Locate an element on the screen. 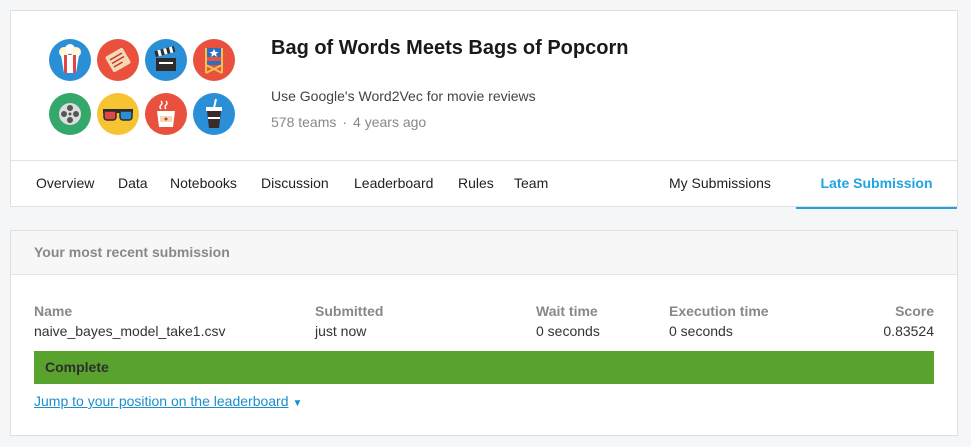 This screenshot has height=447, width=971. competition-meta: 578 teams · 4 years ago is located at coordinates (348, 122).